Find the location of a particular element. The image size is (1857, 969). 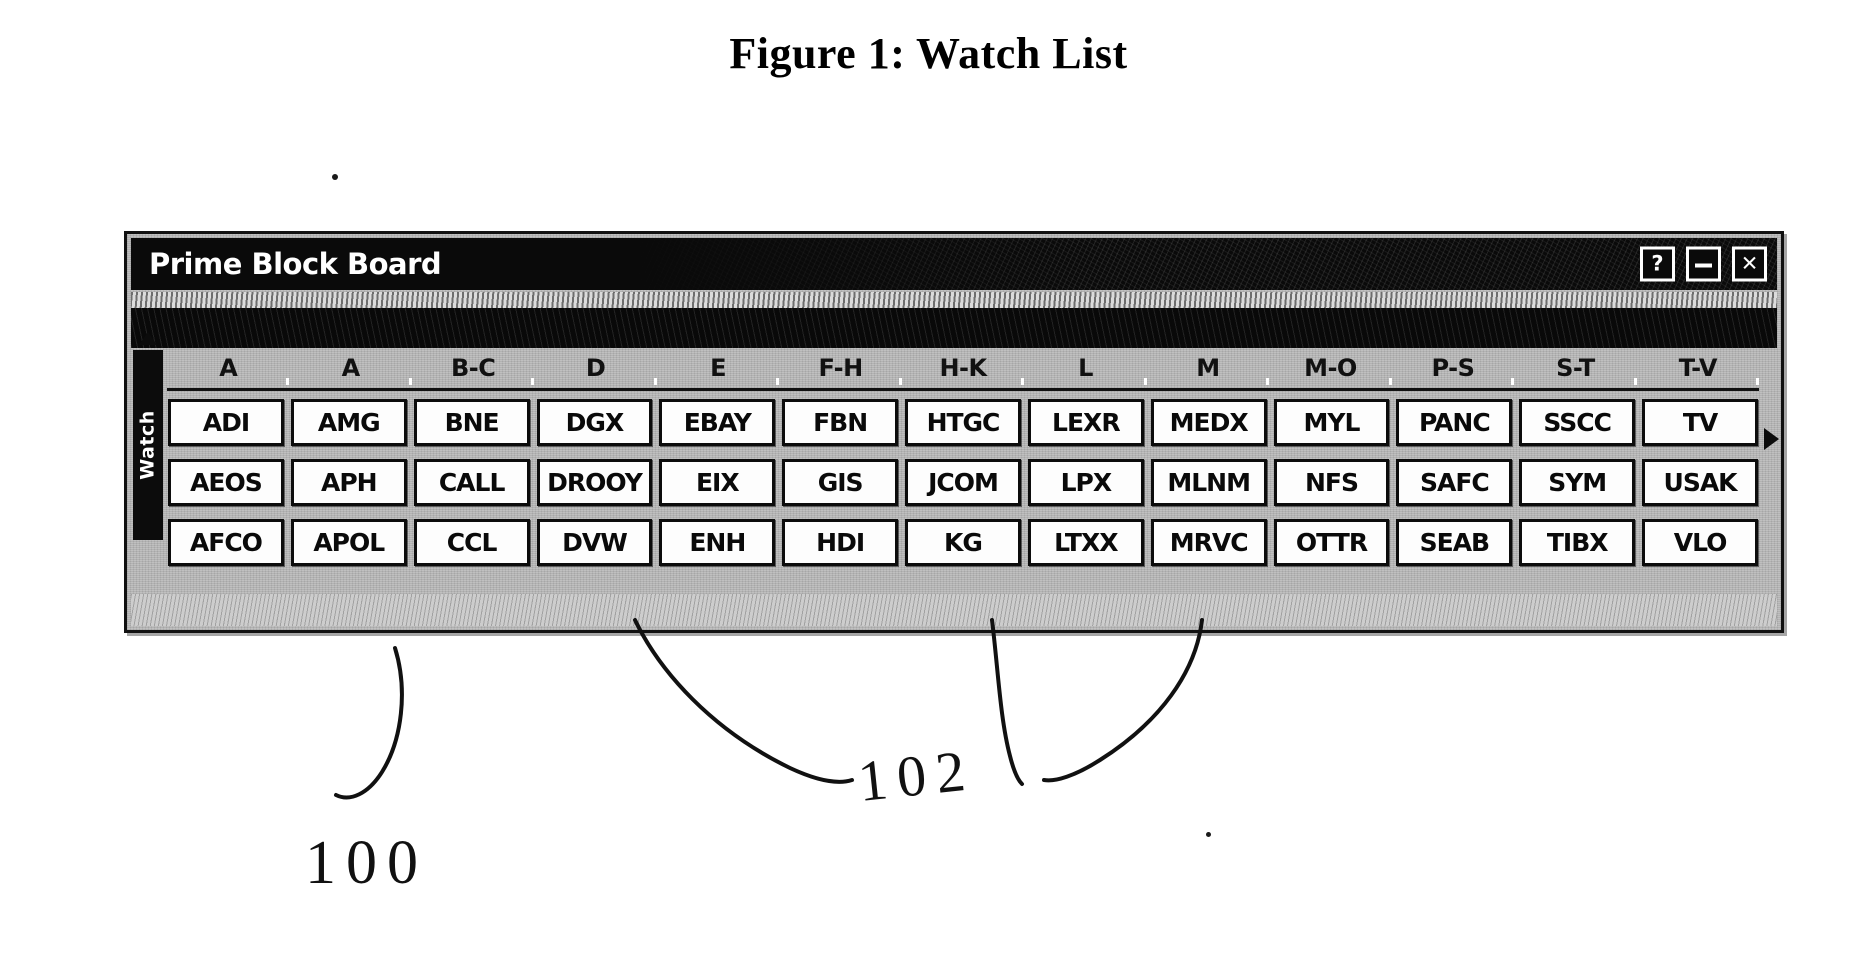

minimize-button is located at coordinates (1703, 264).